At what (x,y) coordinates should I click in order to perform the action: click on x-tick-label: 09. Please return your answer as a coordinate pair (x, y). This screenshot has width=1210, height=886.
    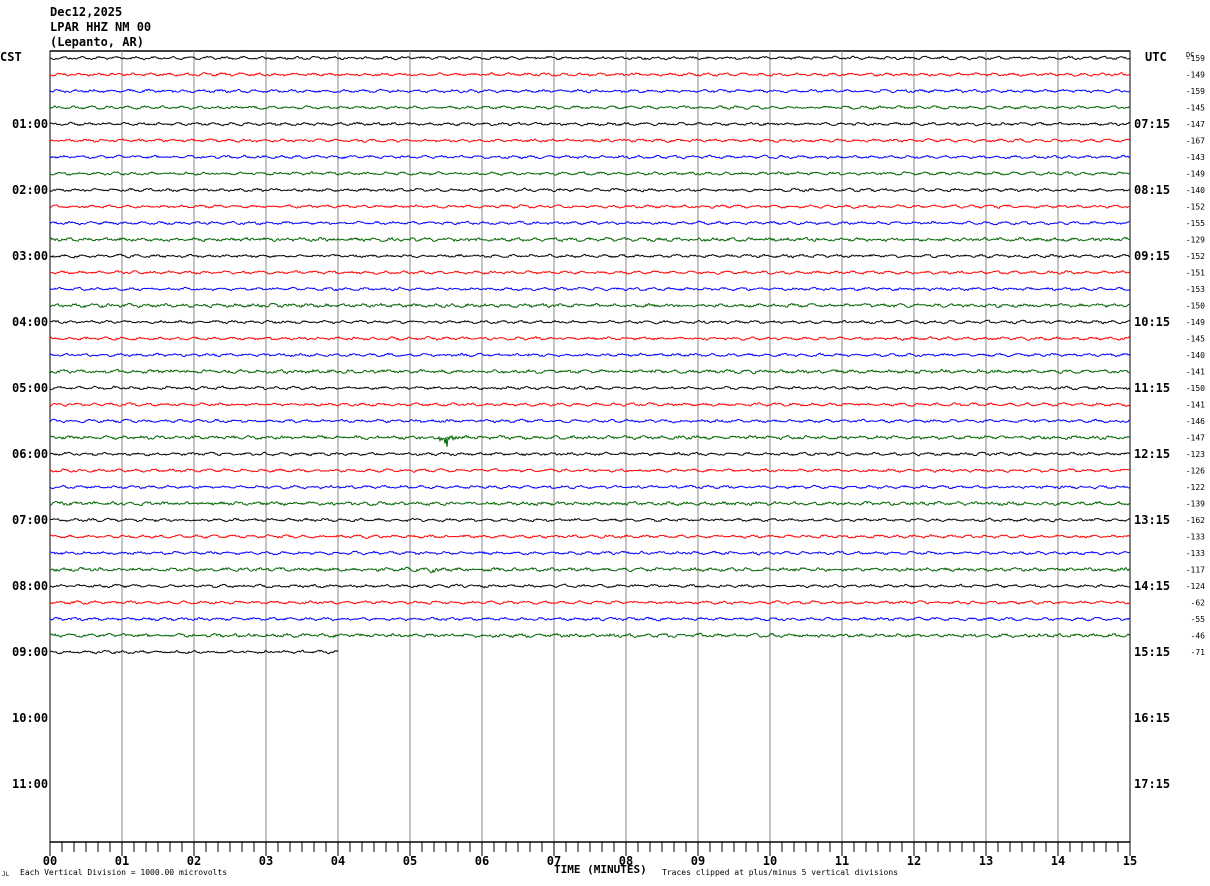
    Looking at the image, I should click on (698, 861).